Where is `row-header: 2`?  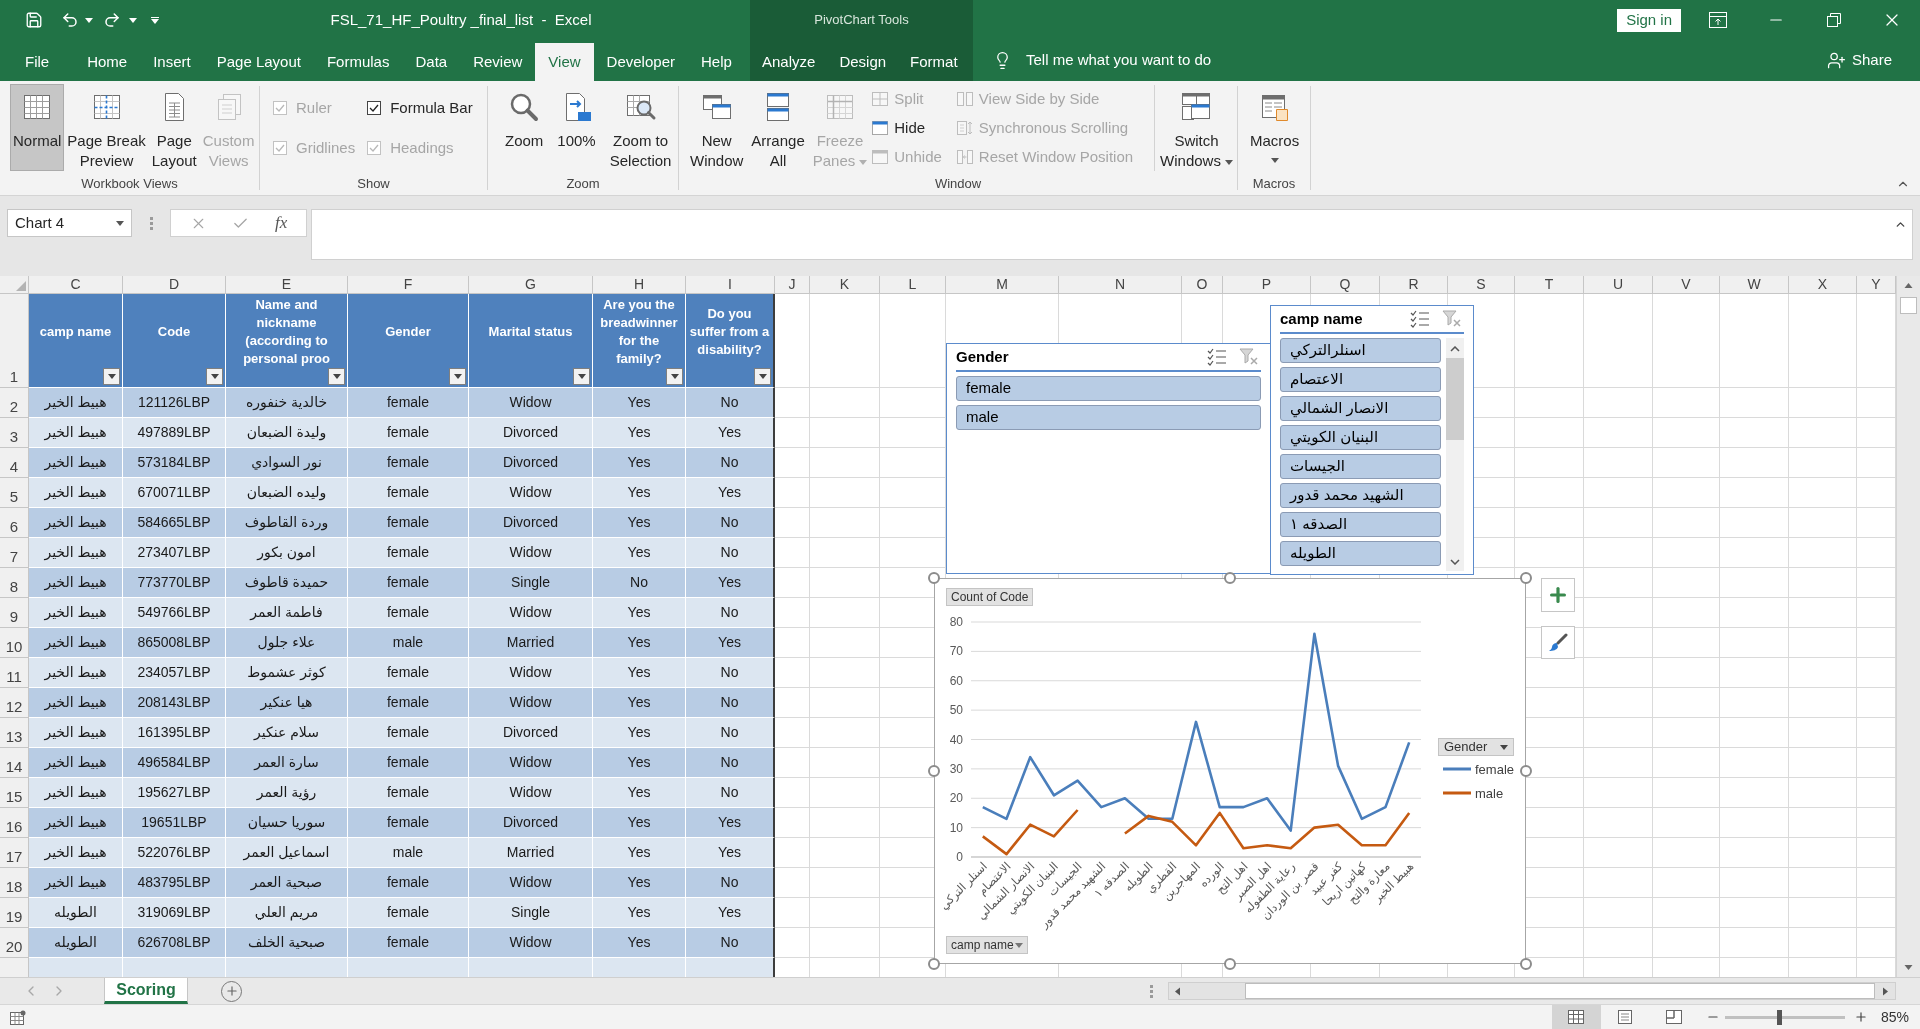 row-header: 2 is located at coordinates (14, 403).